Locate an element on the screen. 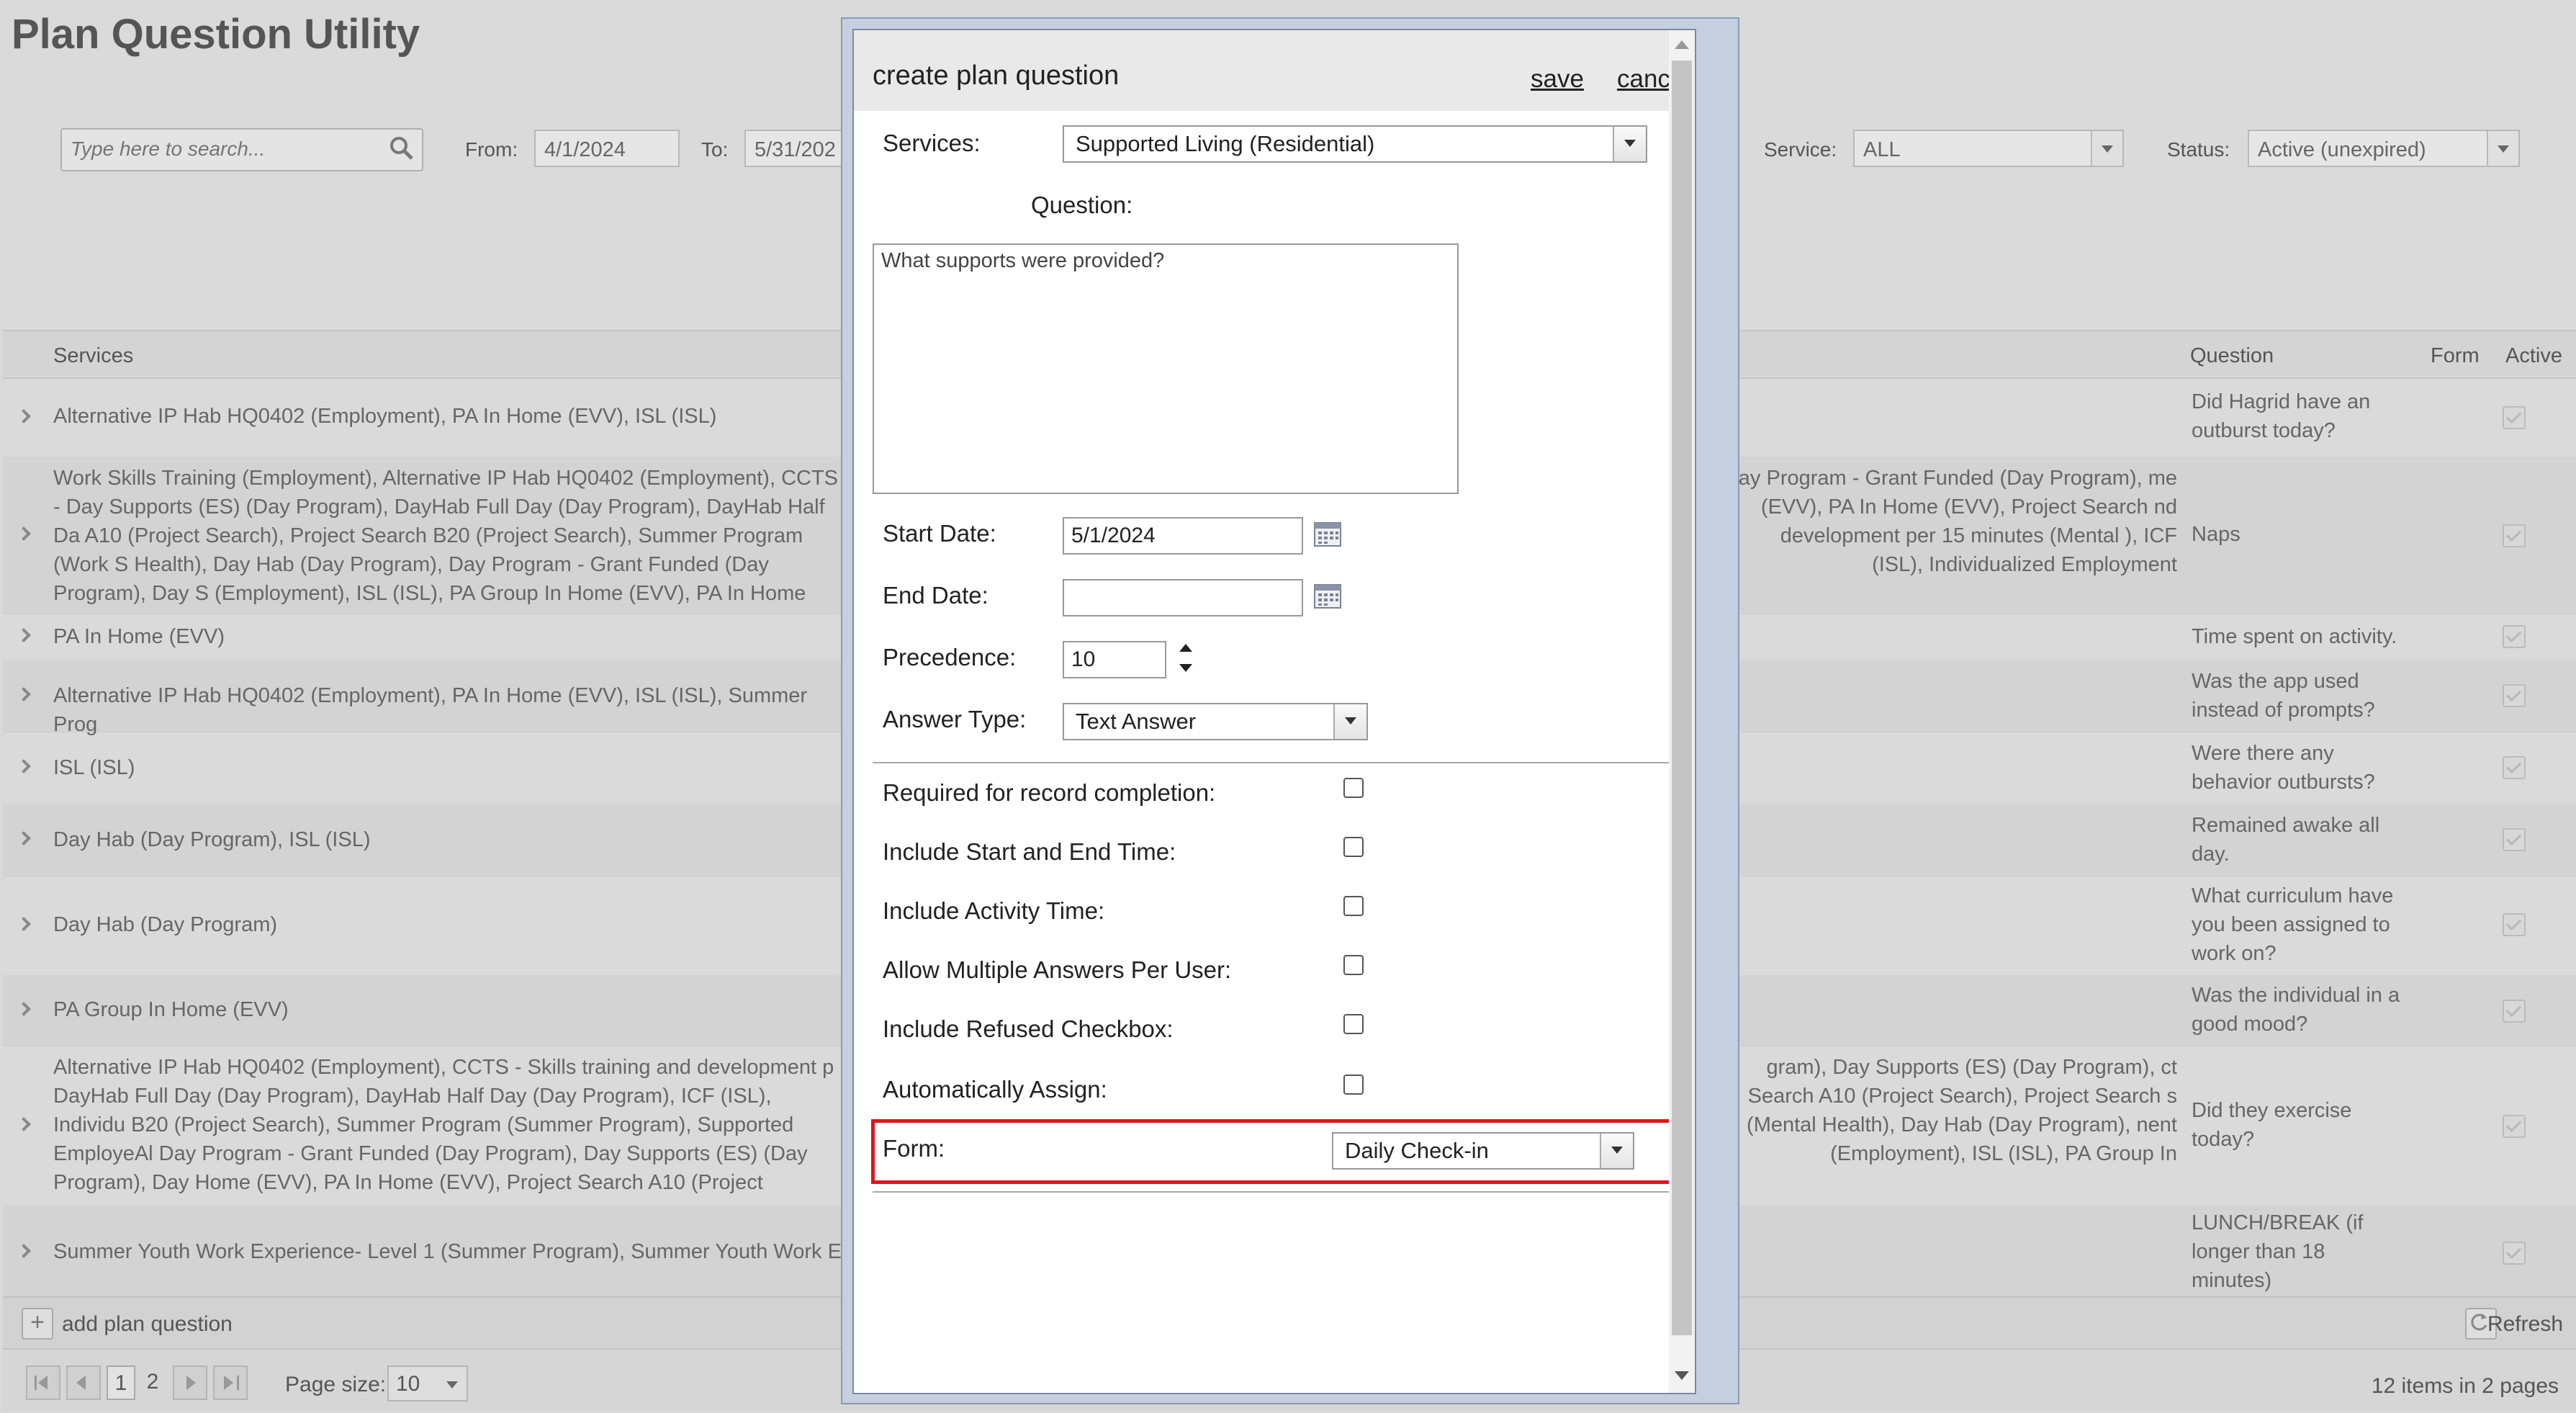 The width and height of the screenshot is (2576, 1413). scroll-up-icon is located at coordinates (1682, 44).